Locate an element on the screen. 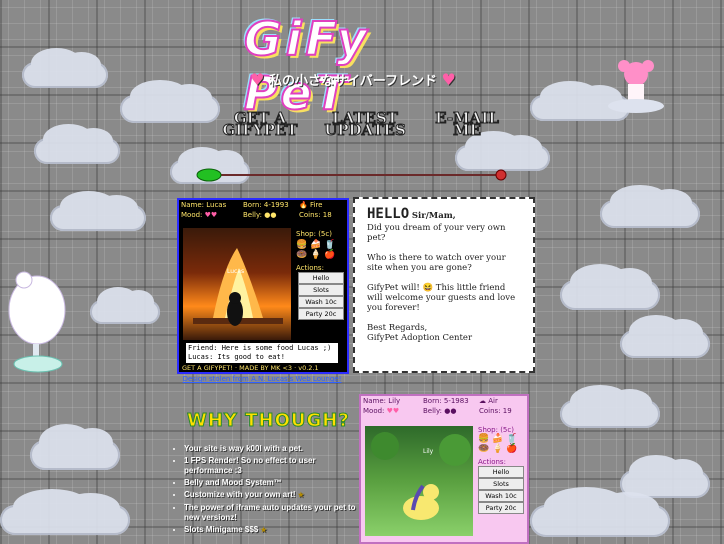 The height and width of the screenshot is (544, 724). nav-latest-updates: LATEST UPDATES is located at coordinates (365, 124).